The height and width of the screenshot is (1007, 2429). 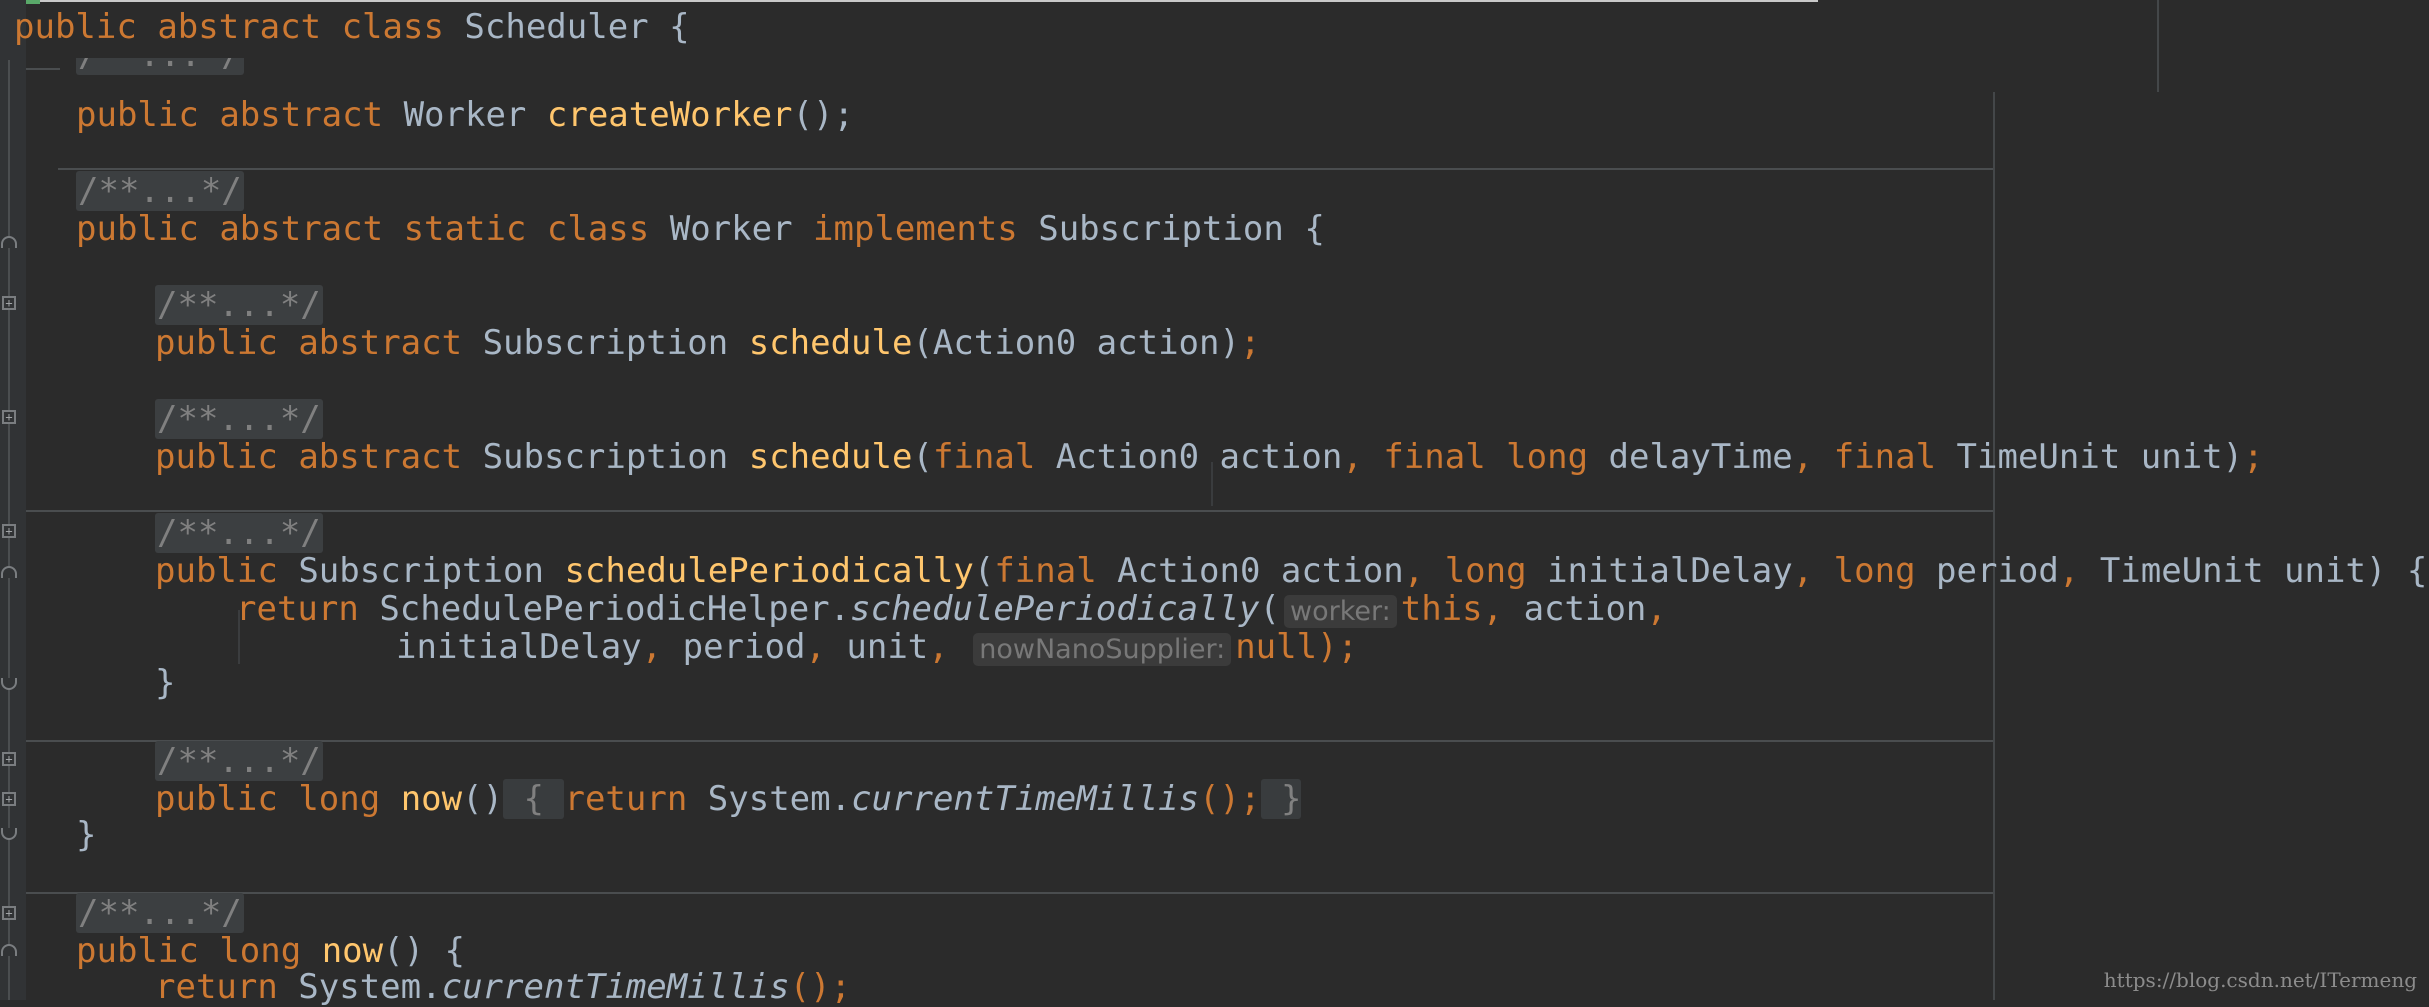 I want to click on punct: ;, so click(x=2253, y=457).